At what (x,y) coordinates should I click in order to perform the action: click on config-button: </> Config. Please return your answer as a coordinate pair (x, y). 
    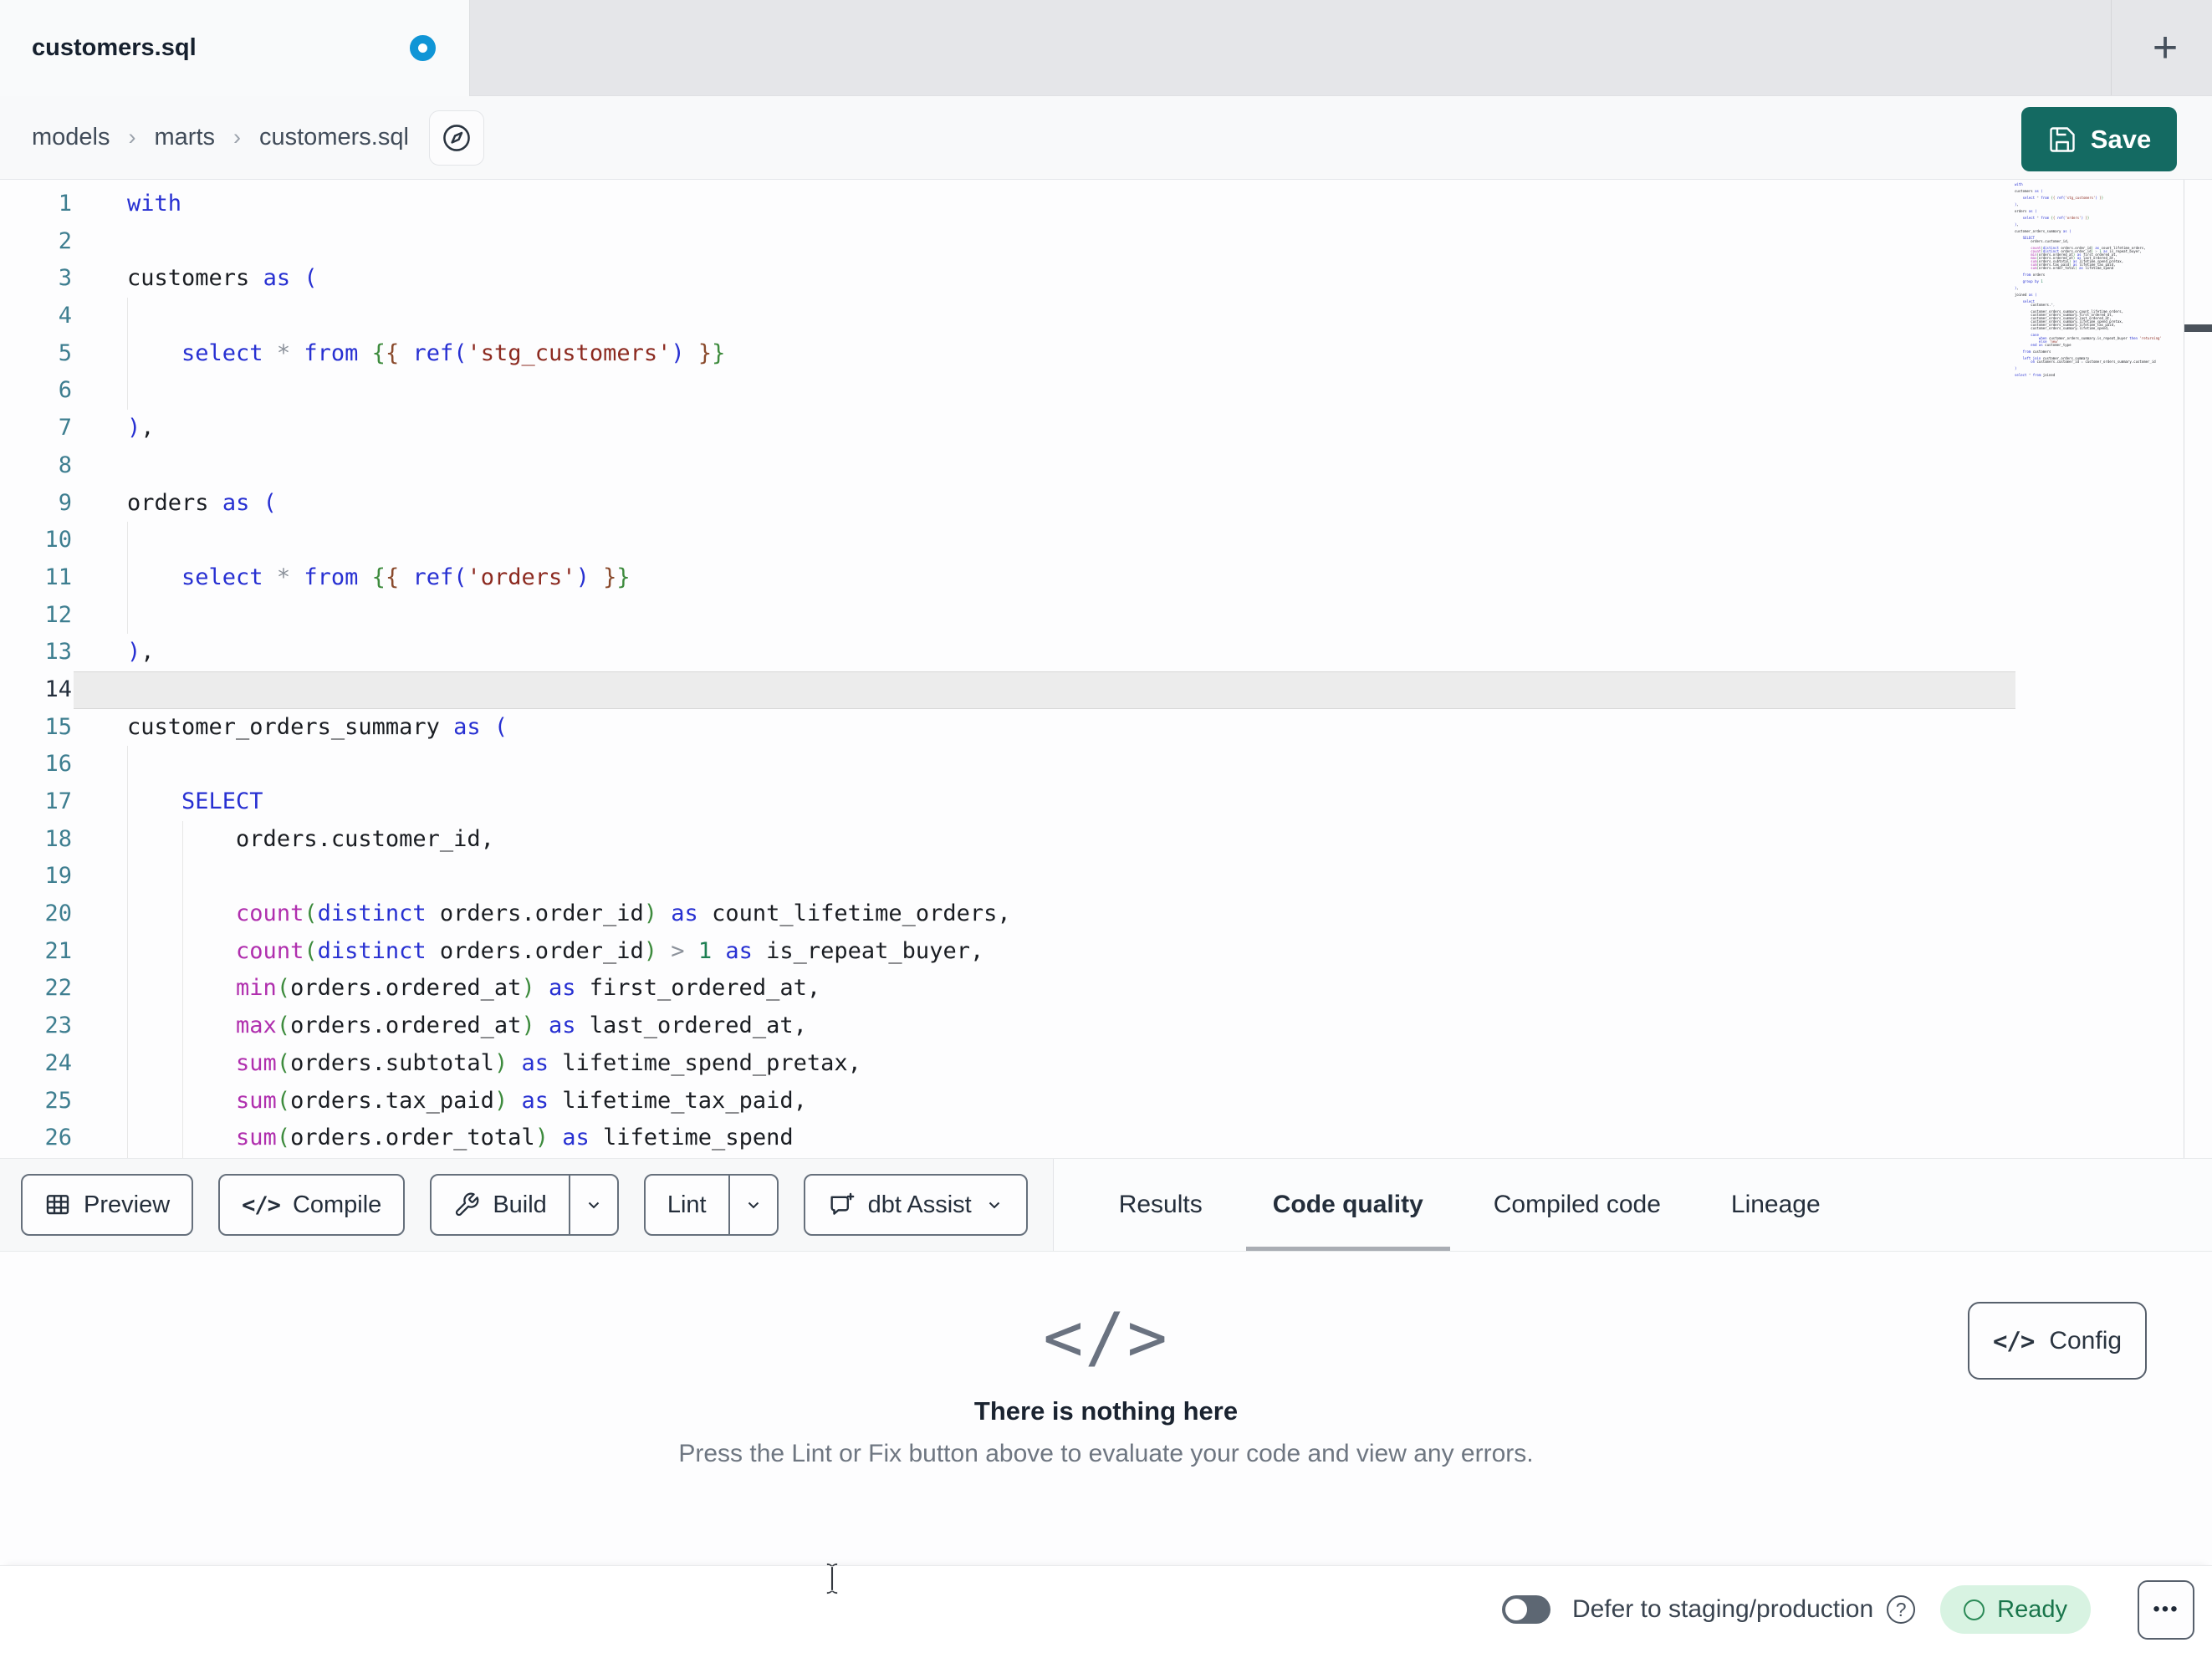
    Looking at the image, I should click on (2057, 1341).